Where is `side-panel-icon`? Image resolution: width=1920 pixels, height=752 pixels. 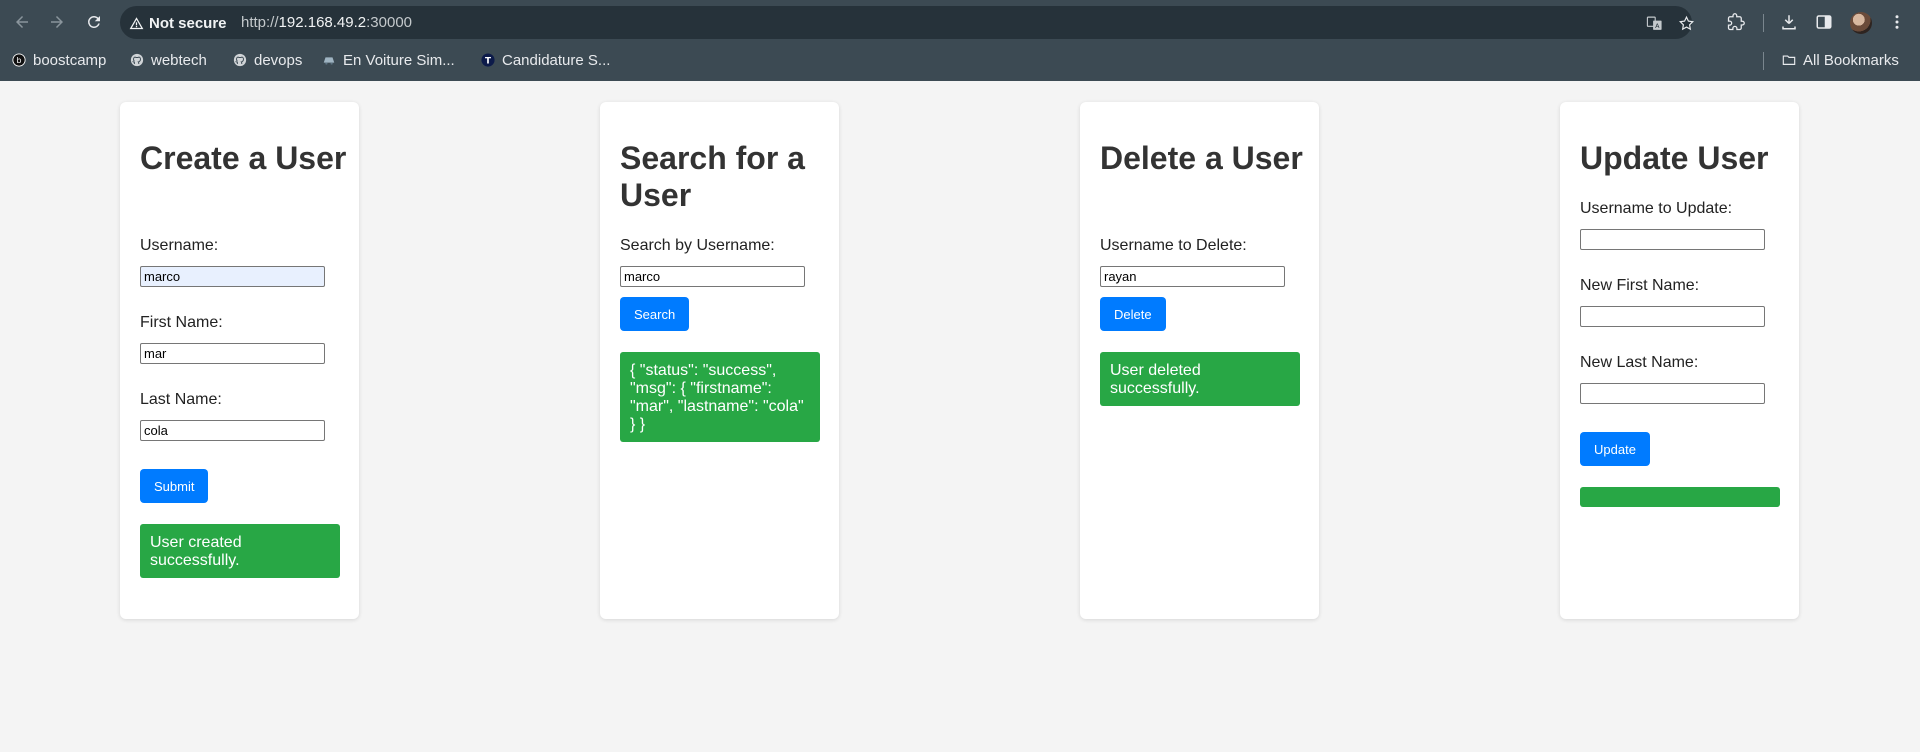 side-panel-icon is located at coordinates (1824, 22).